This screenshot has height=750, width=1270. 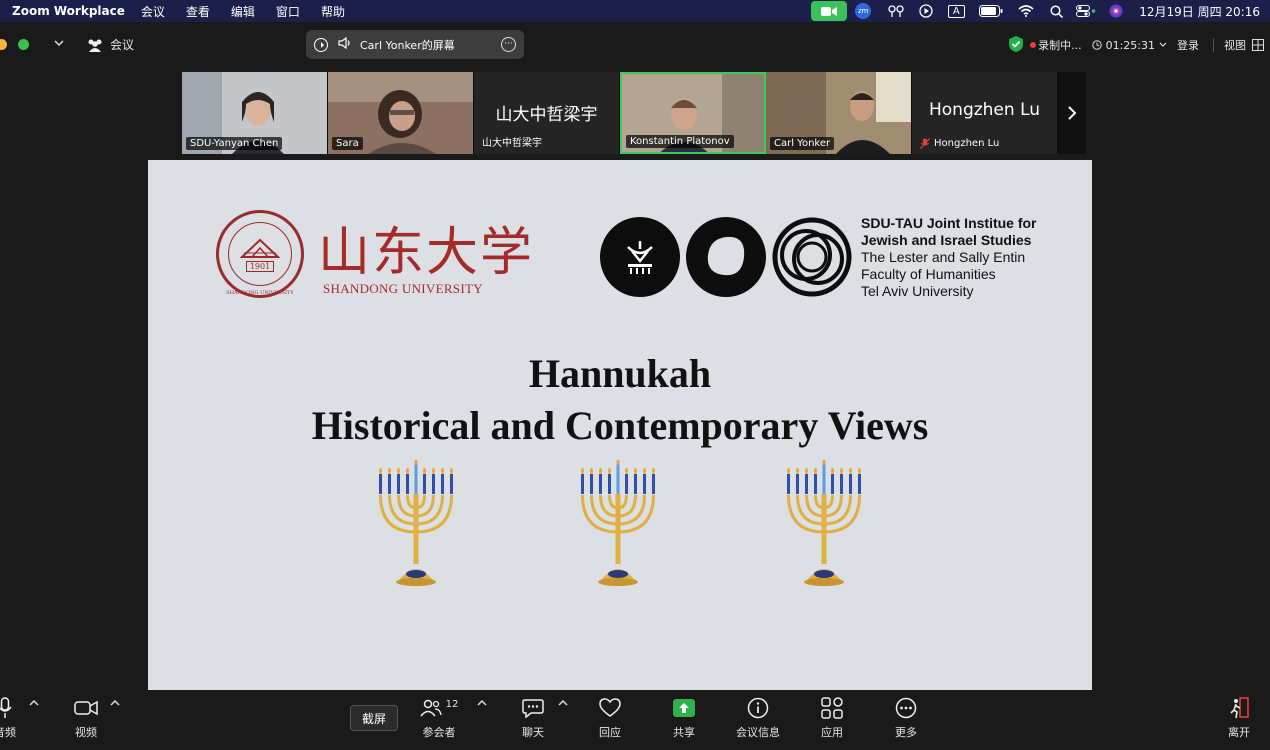 I want to click on control-center-icon, so click(x=1086, y=11).